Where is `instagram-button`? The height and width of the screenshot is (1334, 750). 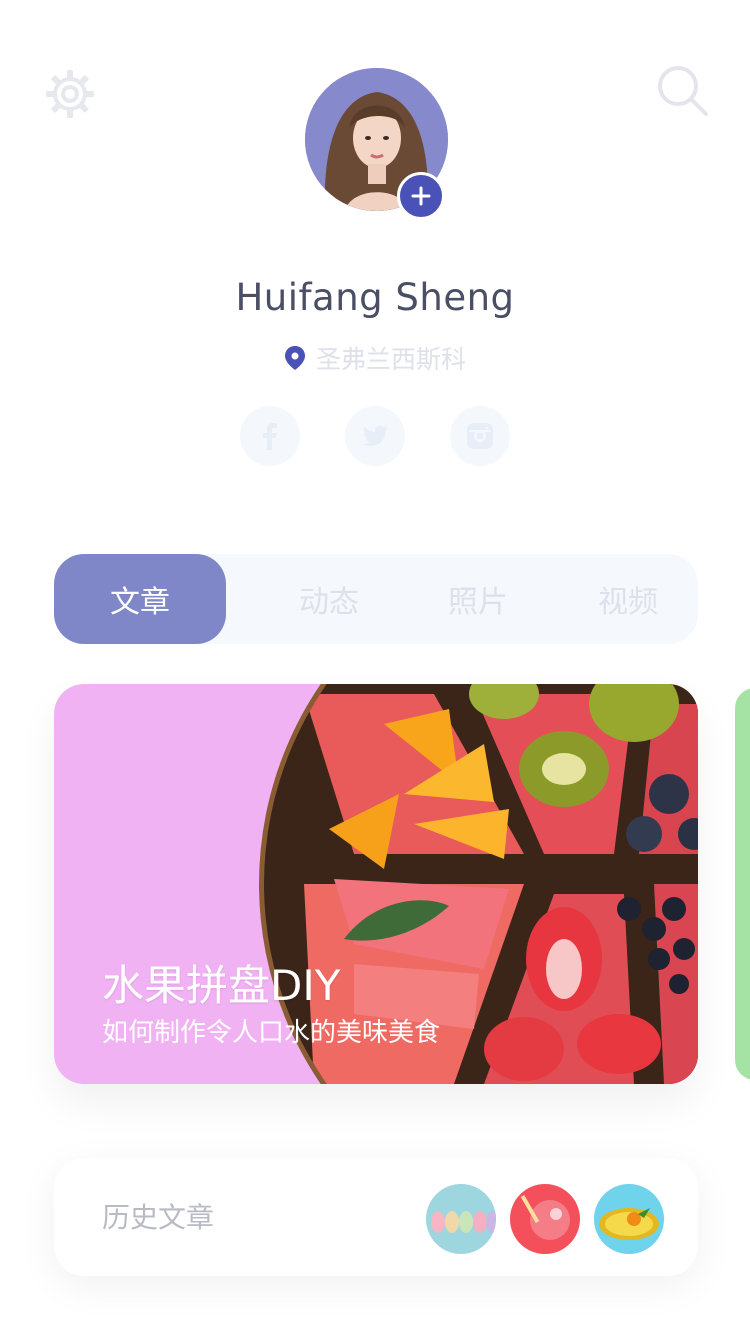 instagram-button is located at coordinates (480, 436).